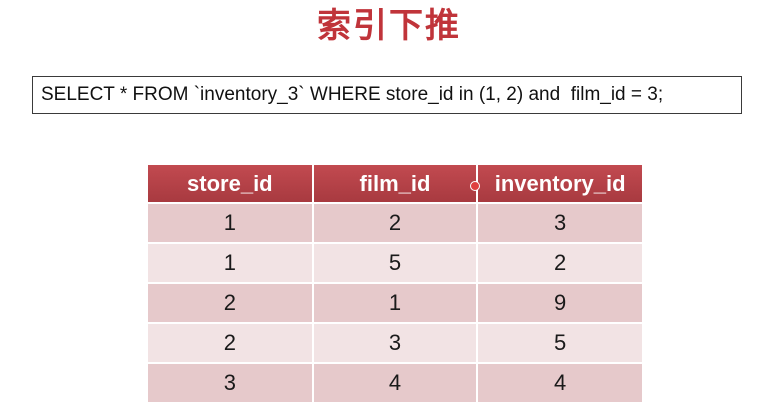 Image resolution: width=778 pixels, height=412 pixels. I want to click on cell-film-id: 1, so click(395, 302).